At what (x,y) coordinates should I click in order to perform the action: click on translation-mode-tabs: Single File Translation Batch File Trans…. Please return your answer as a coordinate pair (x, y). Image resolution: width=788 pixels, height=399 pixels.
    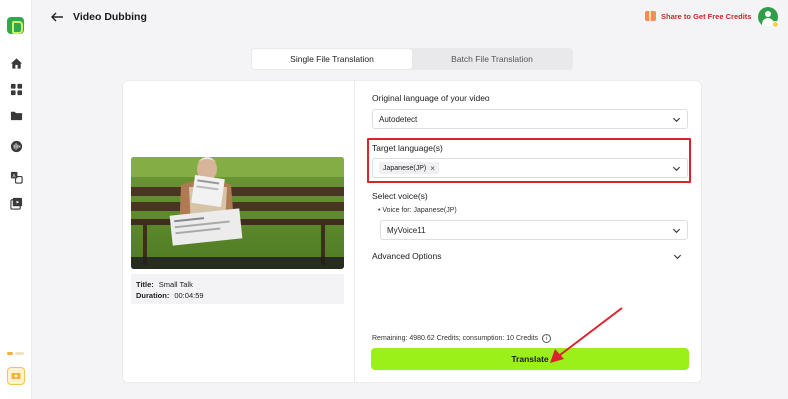
    Looking at the image, I should click on (412, 59).